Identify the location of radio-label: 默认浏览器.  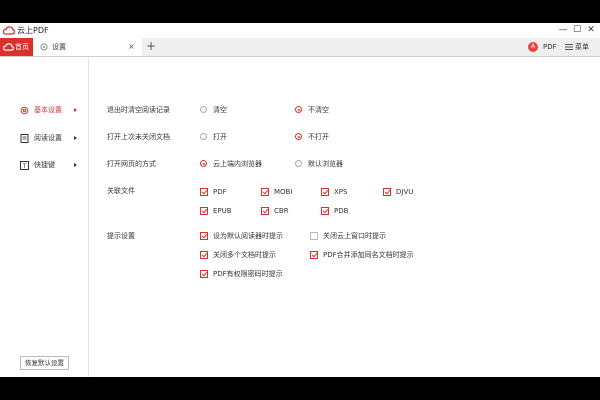
(325, 164).